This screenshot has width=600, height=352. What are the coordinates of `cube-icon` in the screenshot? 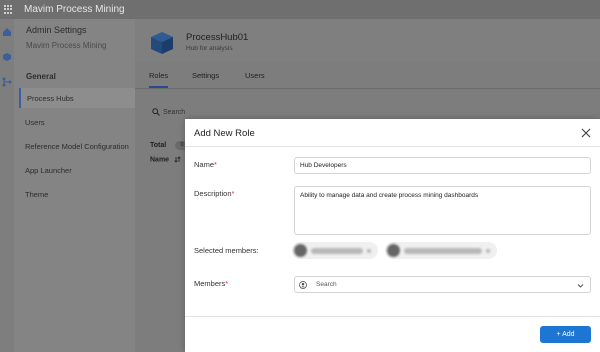 It's located at (7, 57).